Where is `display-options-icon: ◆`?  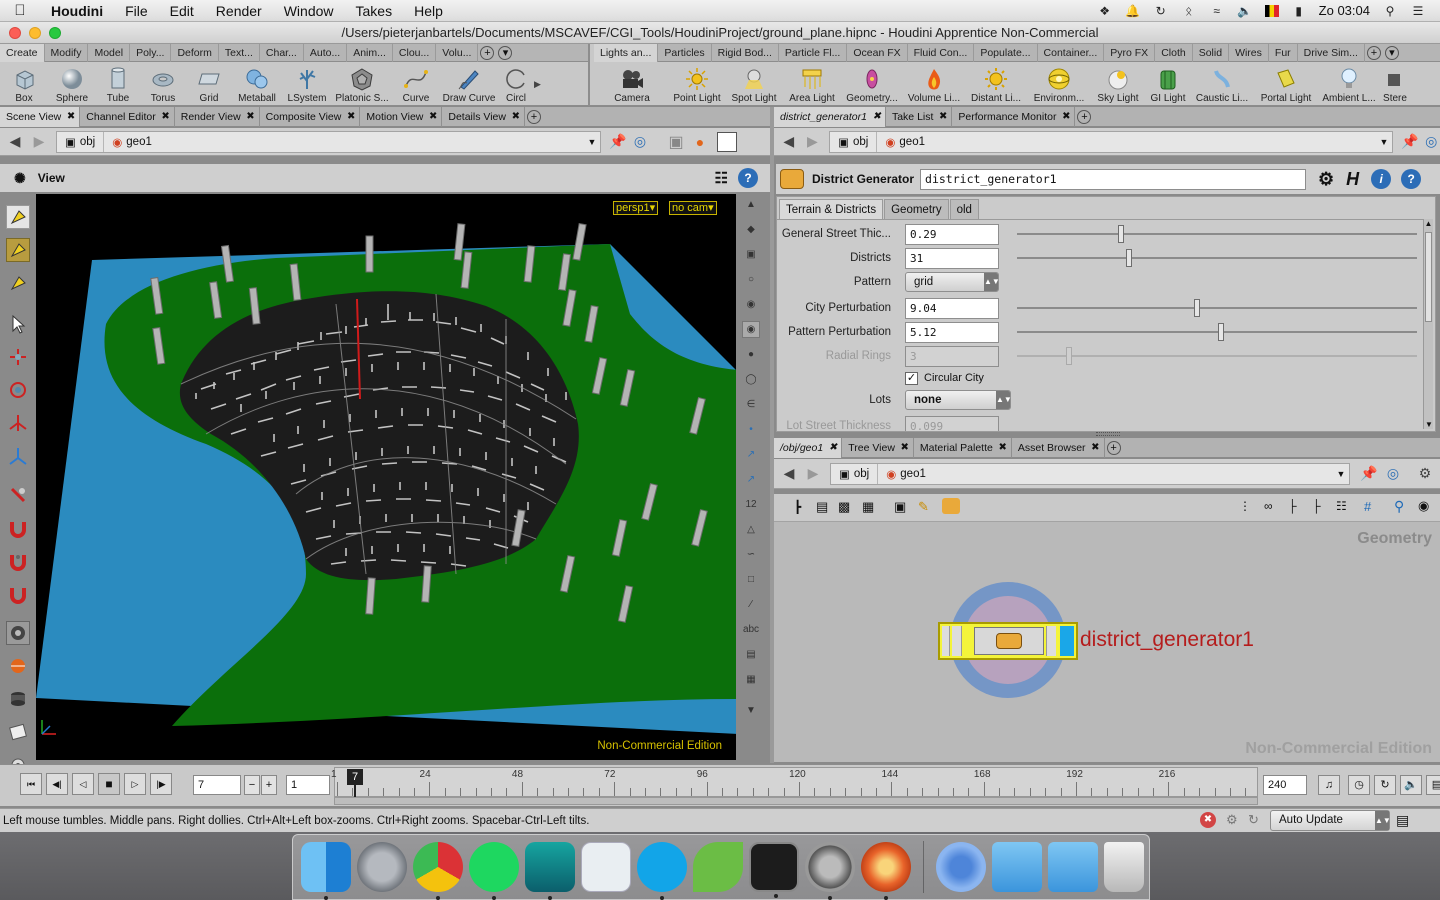
display-options-icon: ◆ is located at coordinates (751, 229).